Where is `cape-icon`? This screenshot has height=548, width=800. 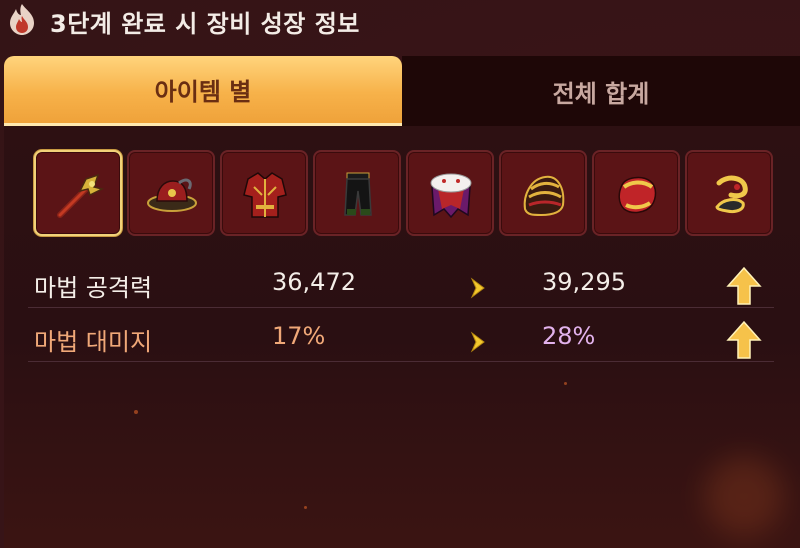
cape-icon is located at coordinates (451, 196).